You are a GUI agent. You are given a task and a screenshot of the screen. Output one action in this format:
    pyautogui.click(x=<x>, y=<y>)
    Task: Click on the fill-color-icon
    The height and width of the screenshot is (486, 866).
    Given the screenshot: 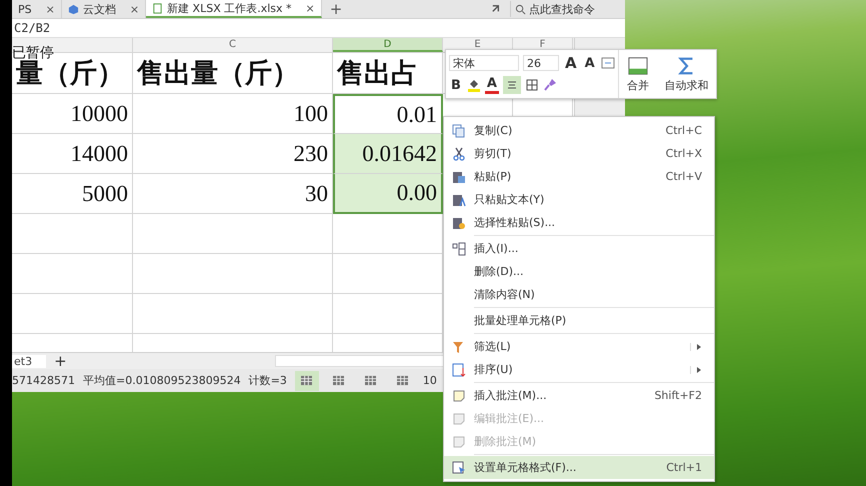 What is the action you would take?
    pyautogui.click(x=473, y=85)
    